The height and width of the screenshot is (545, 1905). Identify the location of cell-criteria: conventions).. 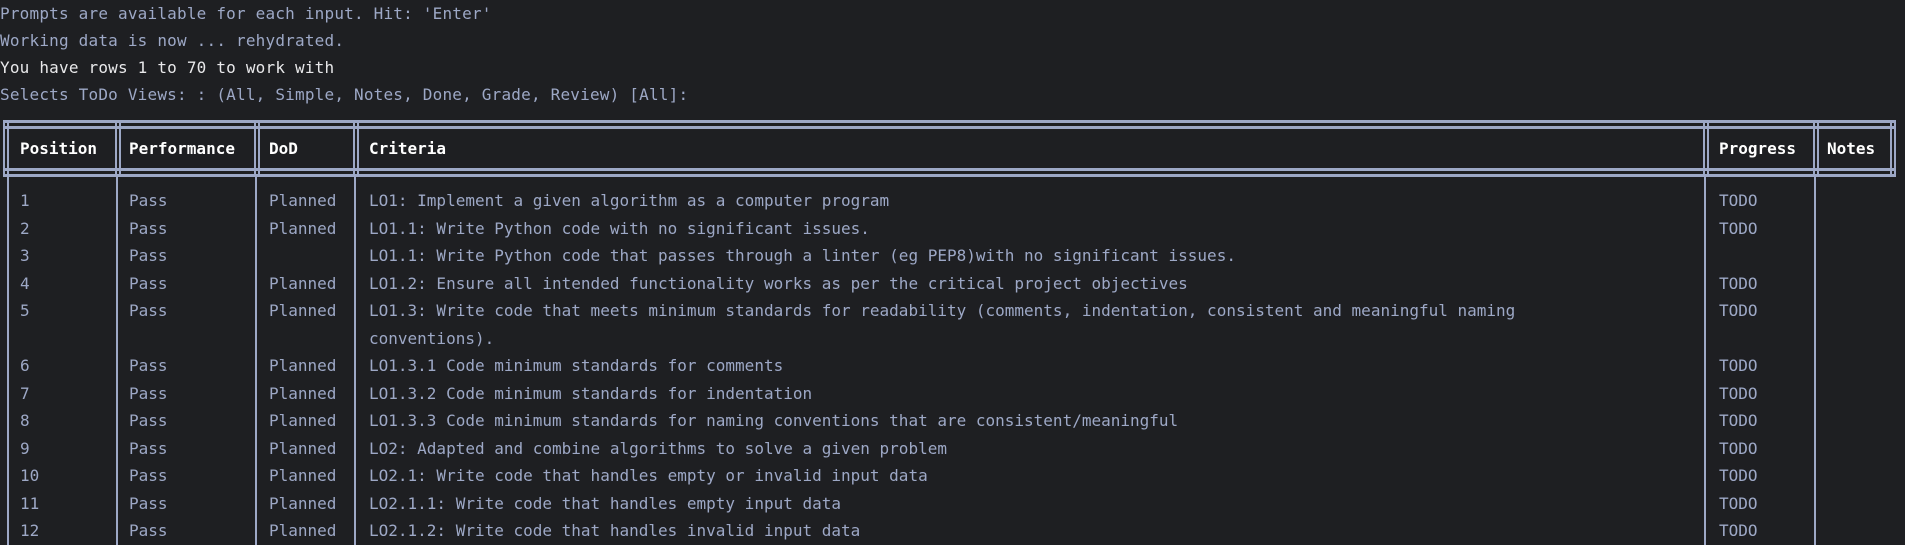
(432, 338).